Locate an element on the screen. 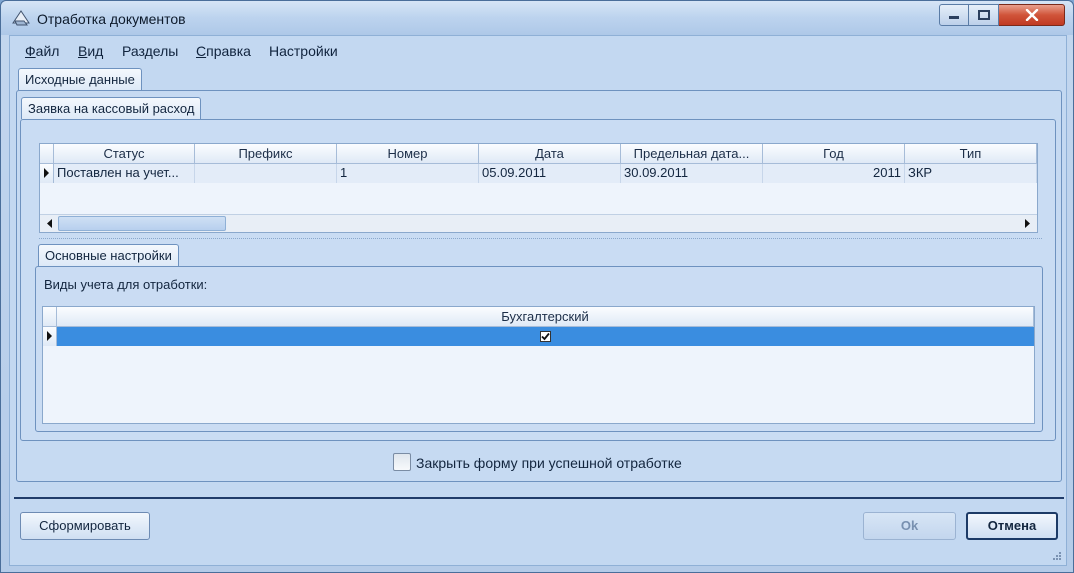 The height and width of the screenshot is (573, 1074). maximize-button is located at coordinates (984, 15).